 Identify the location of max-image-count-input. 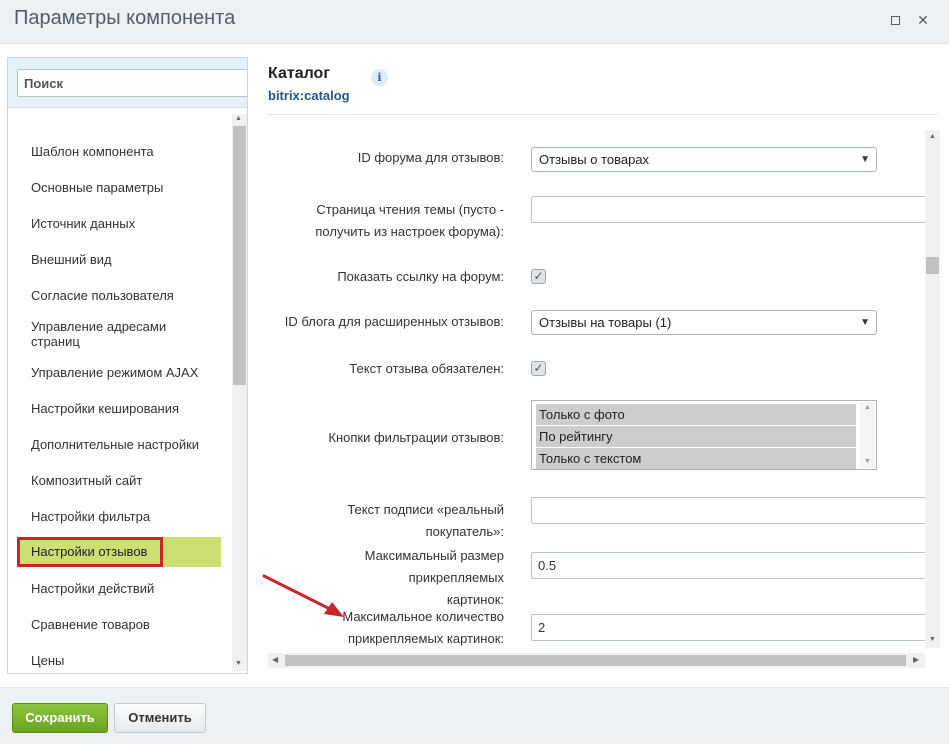
(729, 627).